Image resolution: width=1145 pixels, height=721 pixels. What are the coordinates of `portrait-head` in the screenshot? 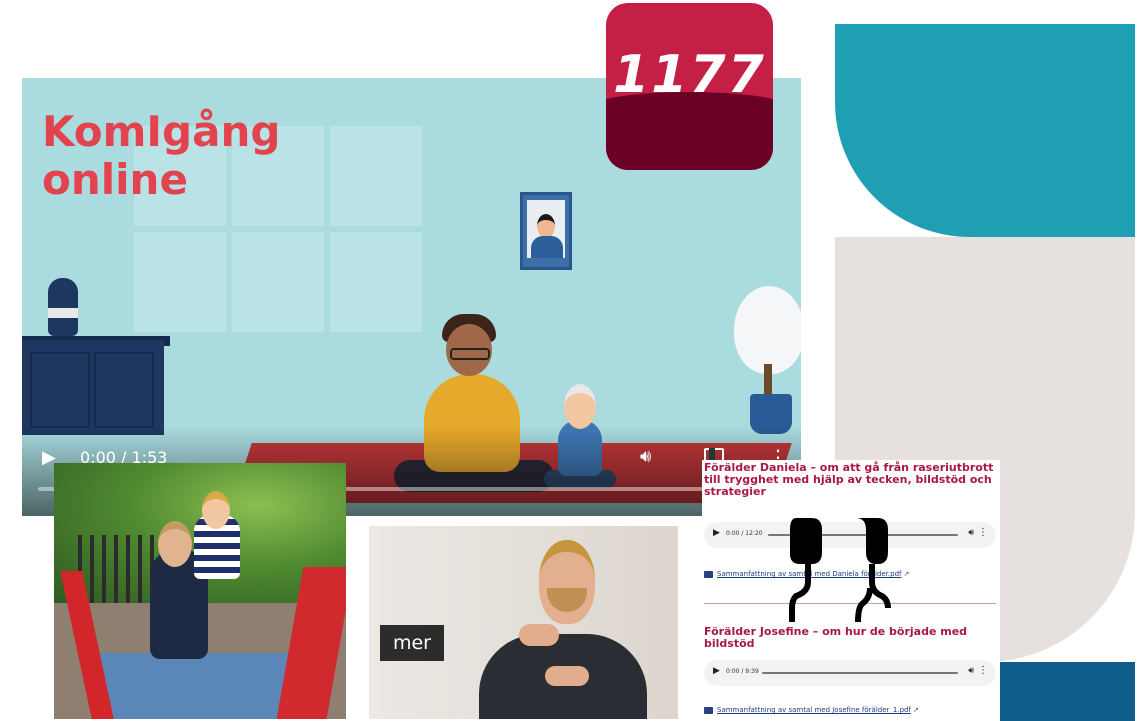 It's located at (546, 226).